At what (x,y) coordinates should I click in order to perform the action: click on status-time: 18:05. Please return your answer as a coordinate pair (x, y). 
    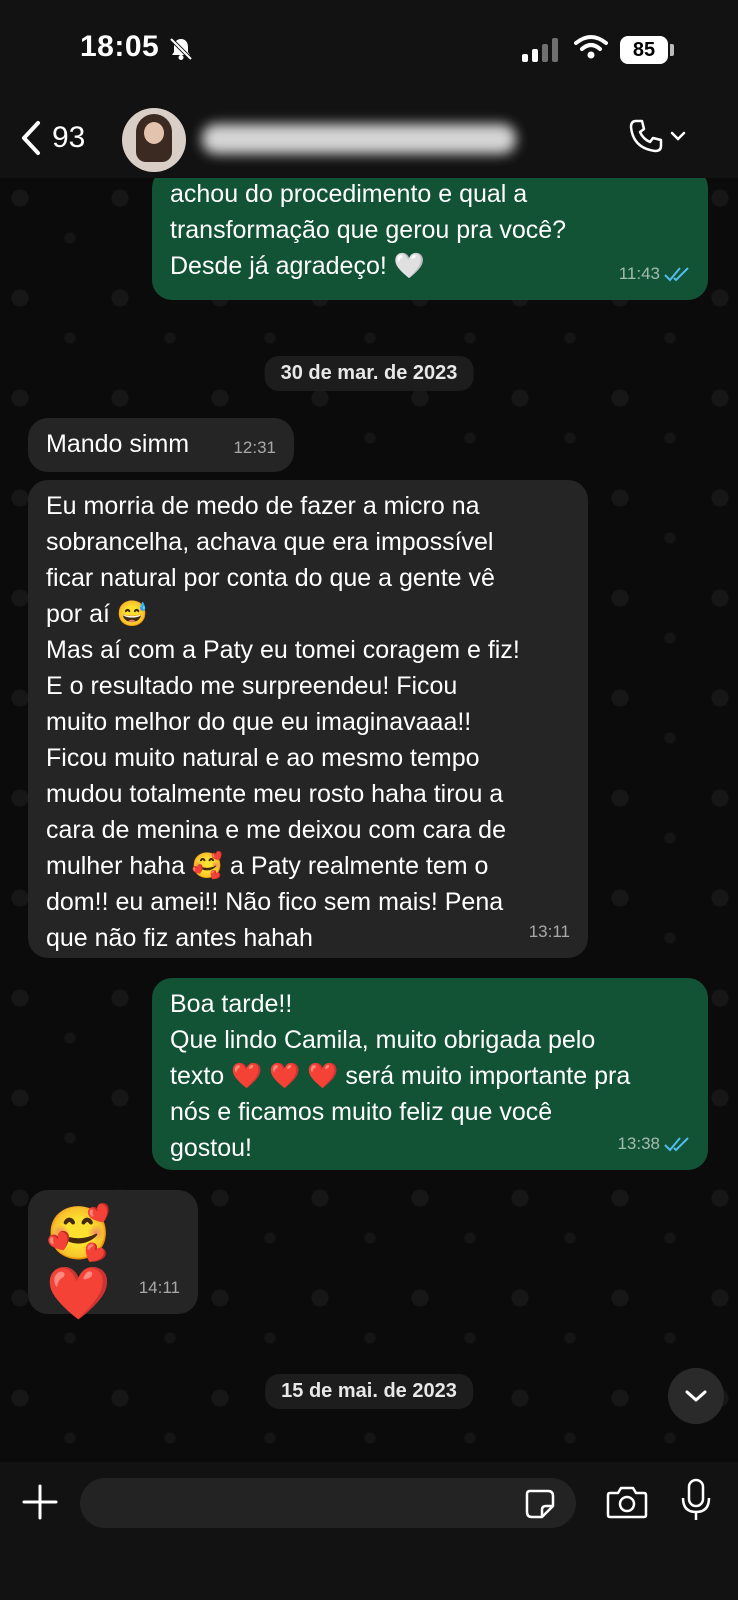
    Looking at the image, I should click on (120, 46).